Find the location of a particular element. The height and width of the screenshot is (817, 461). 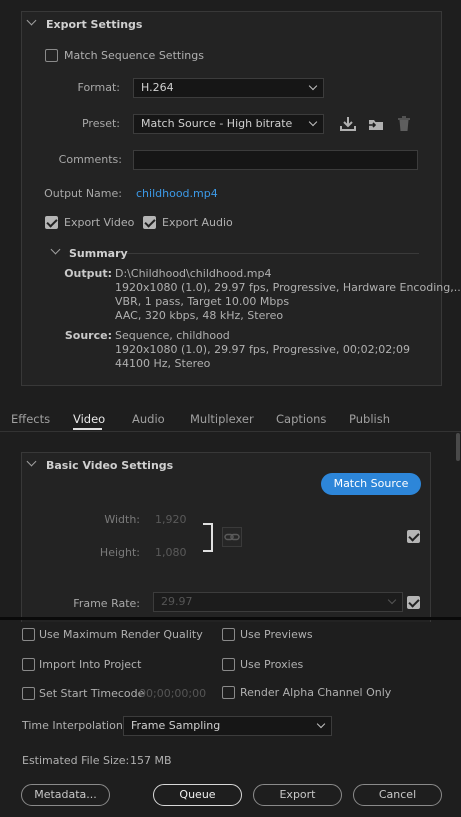

summary-output-line: AAC, 320 kbps, 48 kHz, Stereo is located at coordinates (199, 315).